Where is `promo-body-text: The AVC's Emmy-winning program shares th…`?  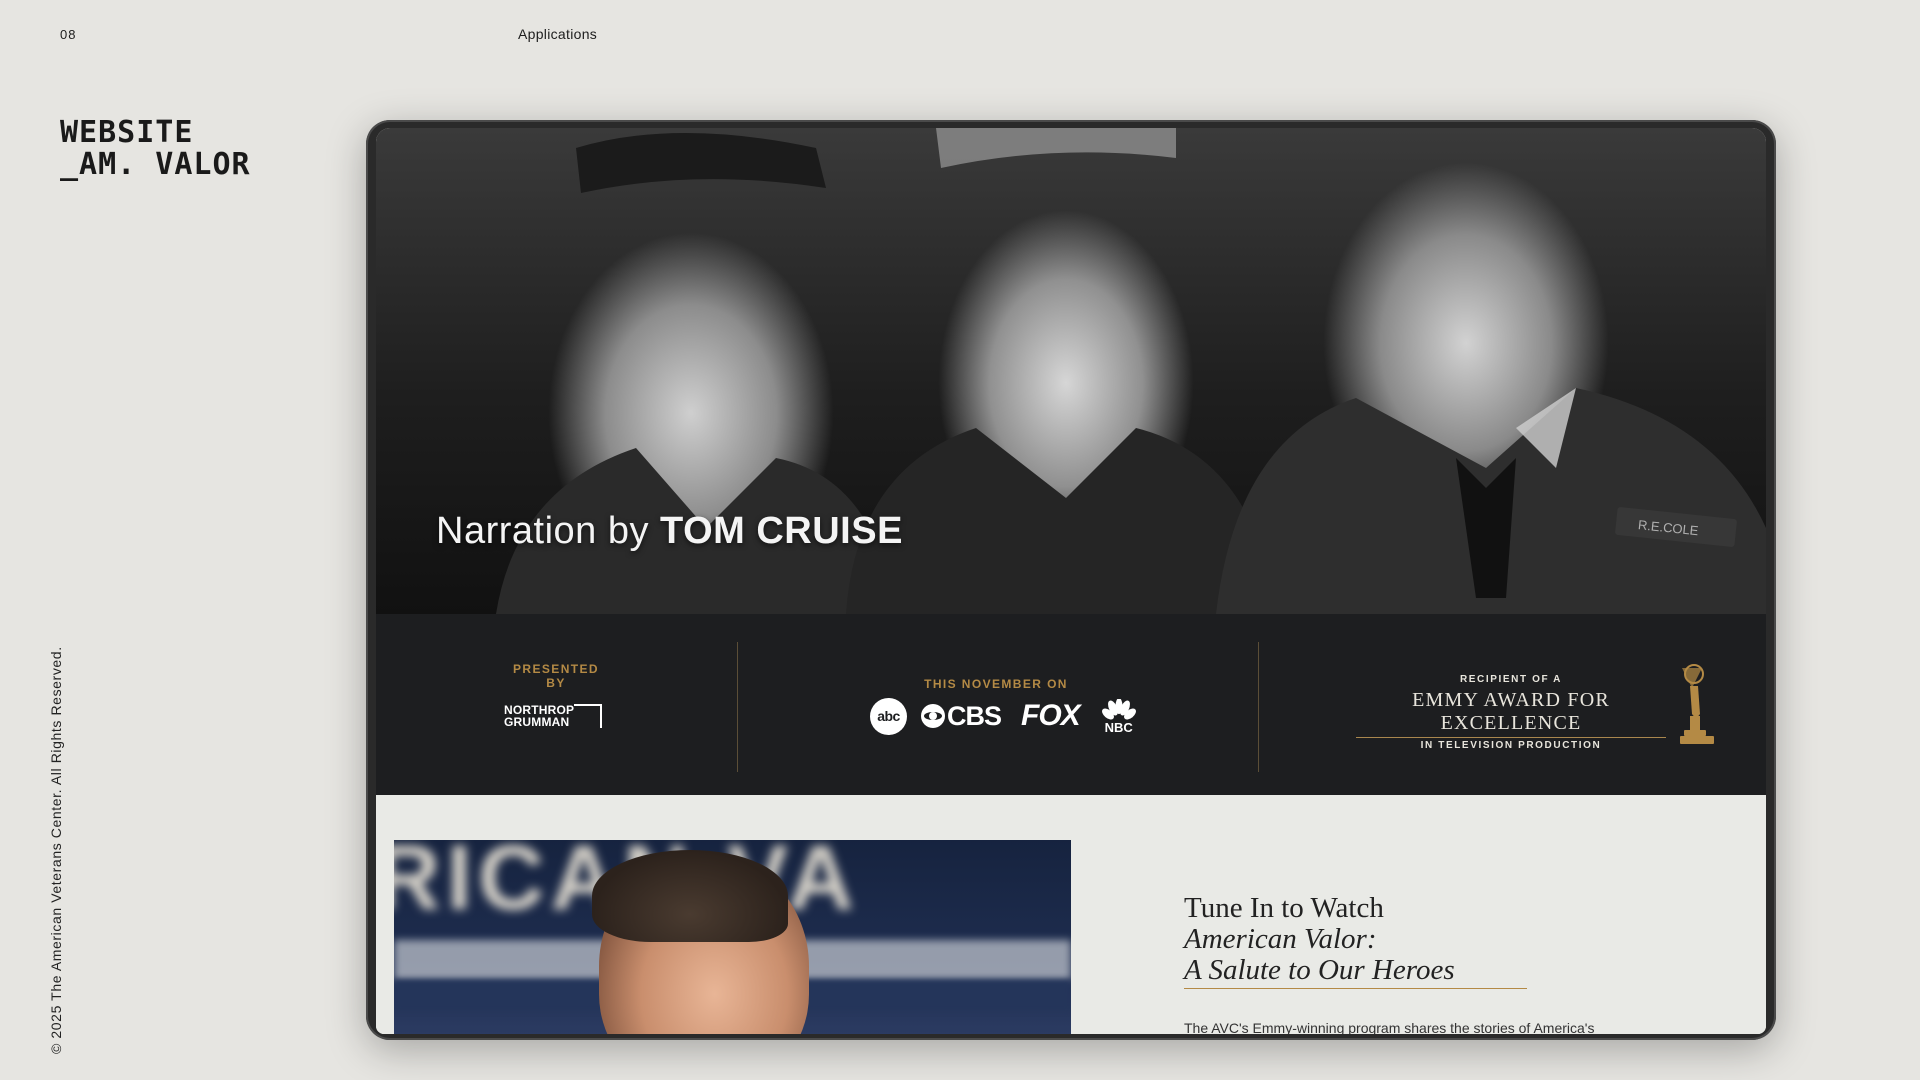
promo-body-text: The AVC's Emmy-winning program shares th… is located at coordinates (1389, 1027).